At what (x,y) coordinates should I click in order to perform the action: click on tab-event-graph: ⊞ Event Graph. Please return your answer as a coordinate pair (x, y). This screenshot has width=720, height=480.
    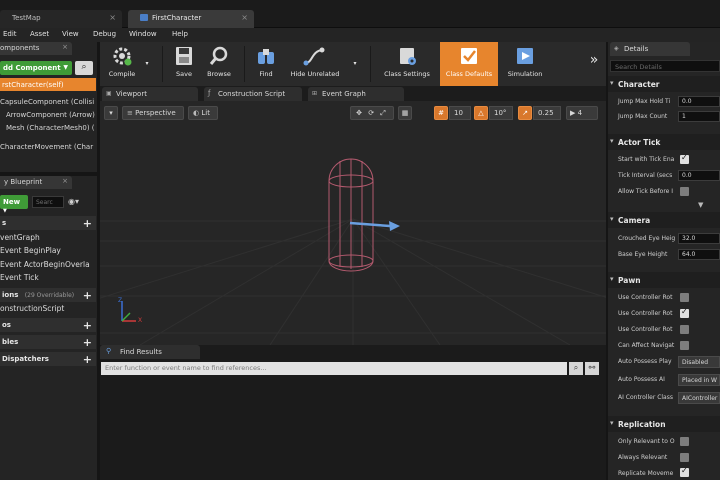
    Looking at the image, I should click on (356, 94).